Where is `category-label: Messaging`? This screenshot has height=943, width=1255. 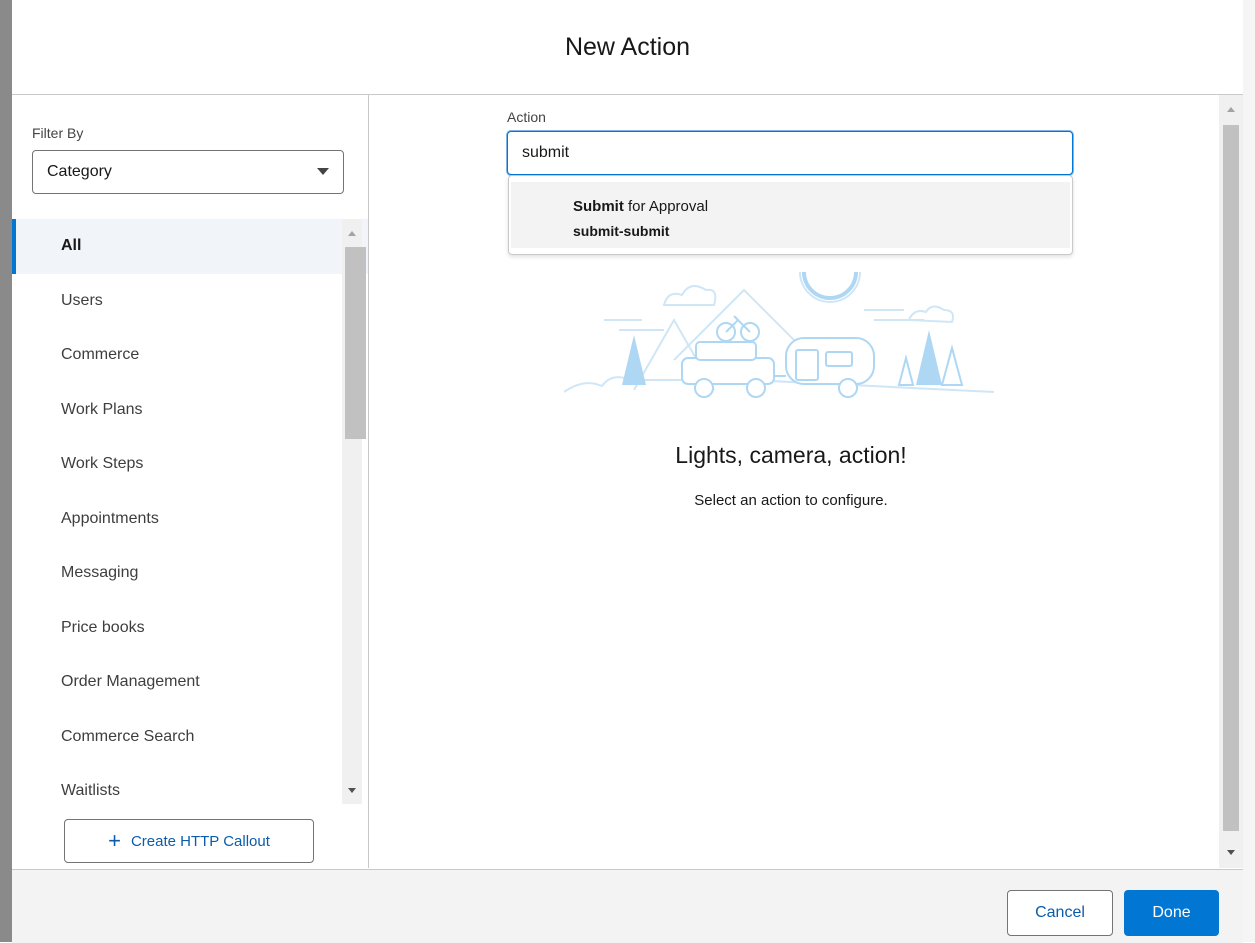
category-label: Messaging is located at coordinates (100, 573).